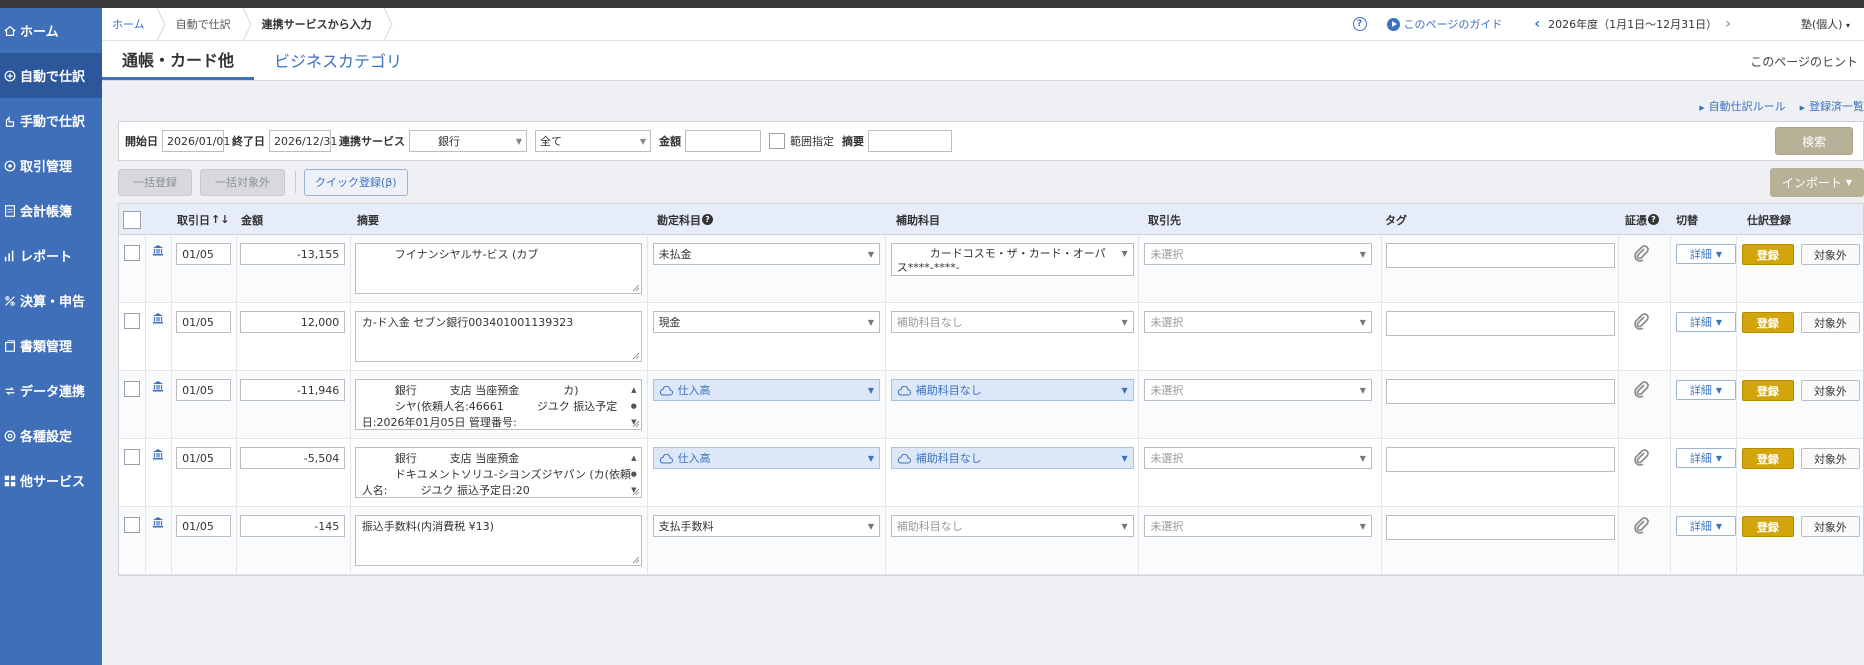 The width and height of the screenshot is (1864, 665). I want to click on amount-input: -11,946, so click(293, 390).